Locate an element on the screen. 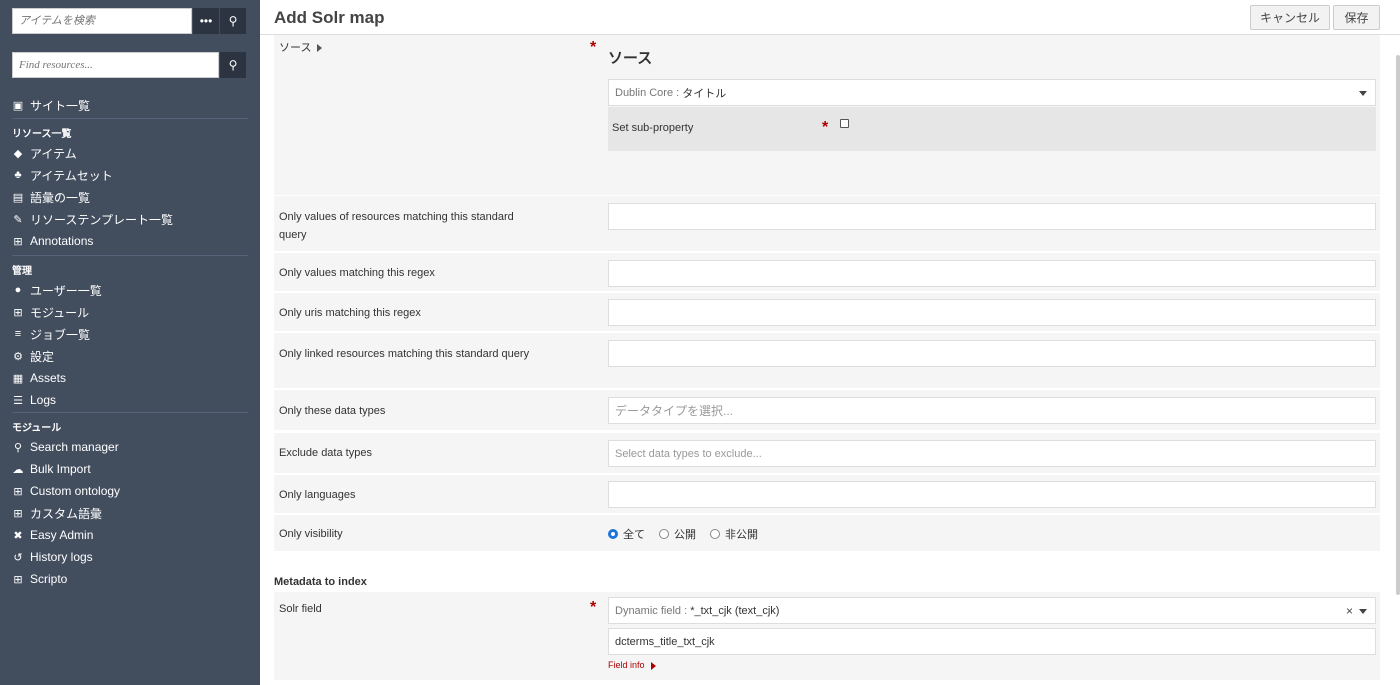 The width and height of the screenshot is (1400, 685). sidebar-item-items: ◆ アイテム is located at coordinates (130, 153).